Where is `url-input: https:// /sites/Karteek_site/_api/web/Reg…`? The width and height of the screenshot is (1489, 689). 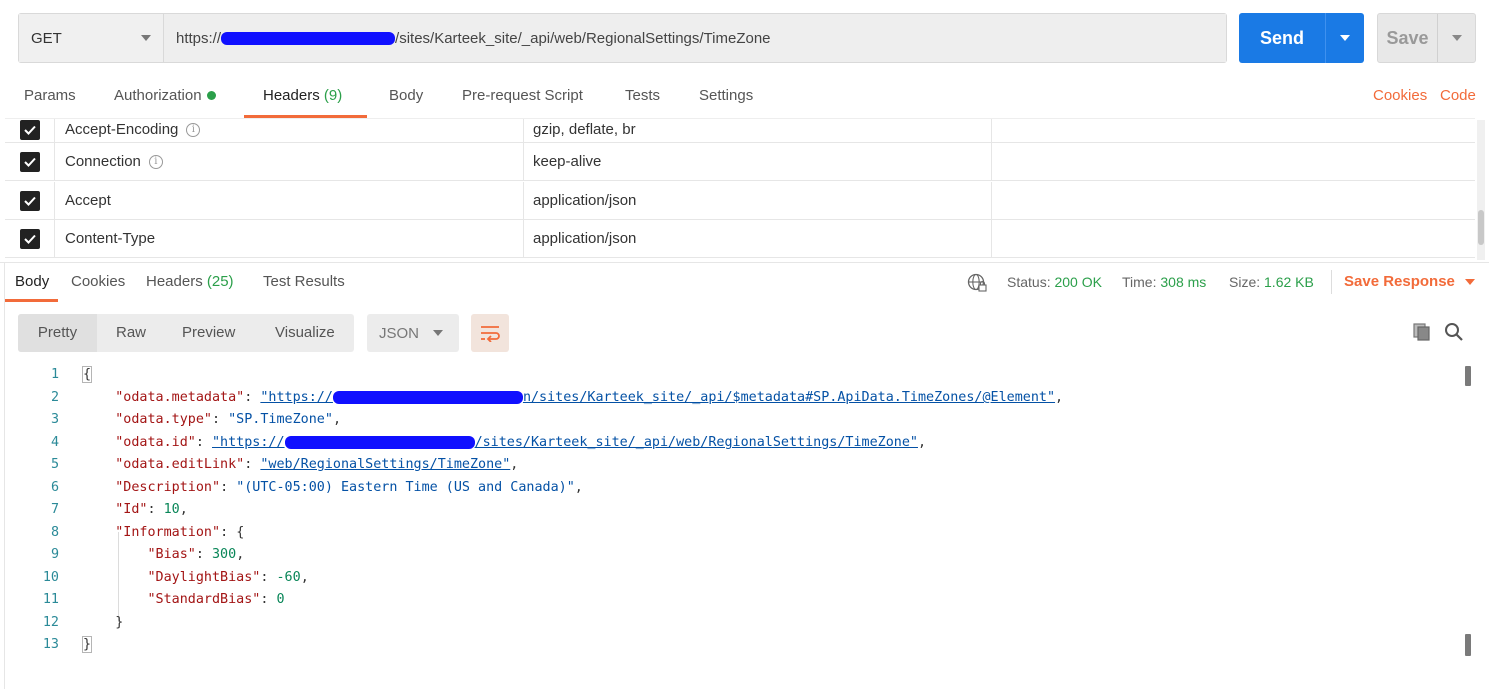
url-input: https:// /sites/Karteek_site/_api/web/Reg… is located at coordinates (695, 38).